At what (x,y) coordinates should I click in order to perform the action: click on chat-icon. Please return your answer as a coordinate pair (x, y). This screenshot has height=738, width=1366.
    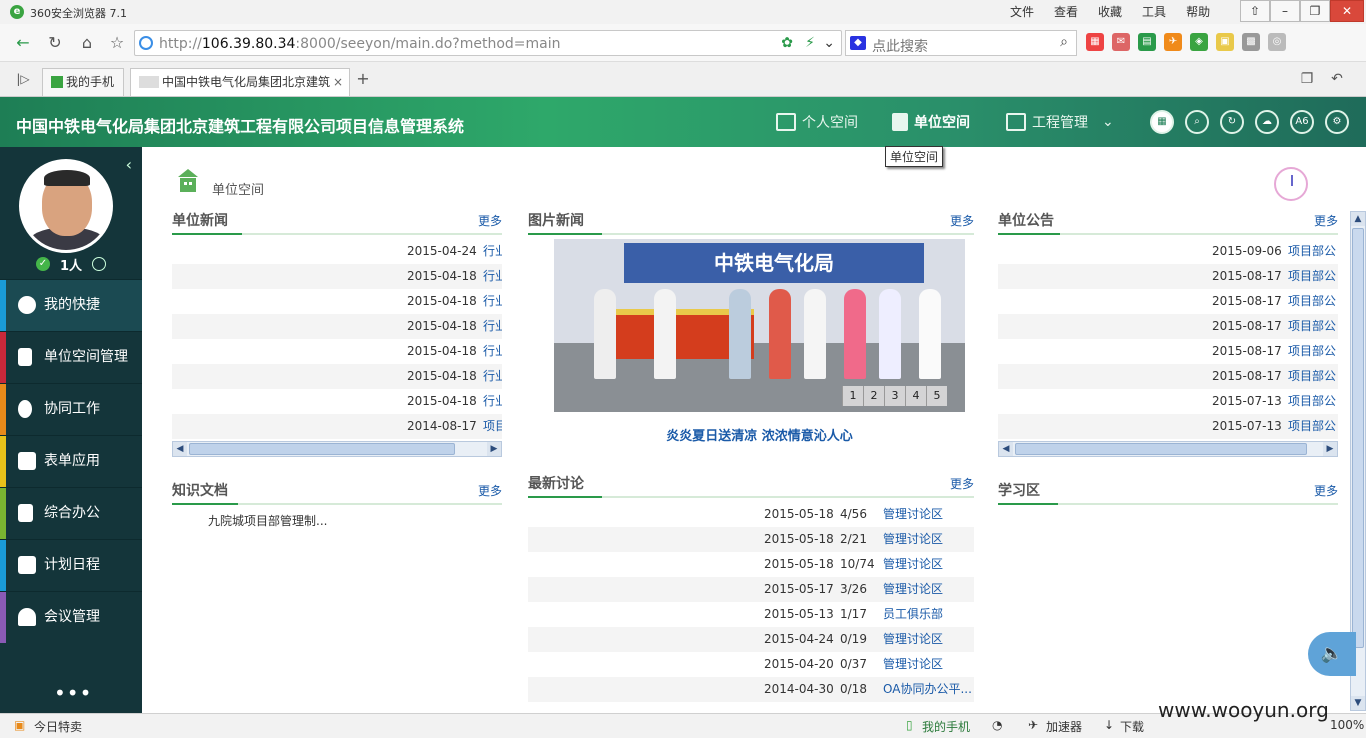
    Looking at the image, I should click on (99, 264).